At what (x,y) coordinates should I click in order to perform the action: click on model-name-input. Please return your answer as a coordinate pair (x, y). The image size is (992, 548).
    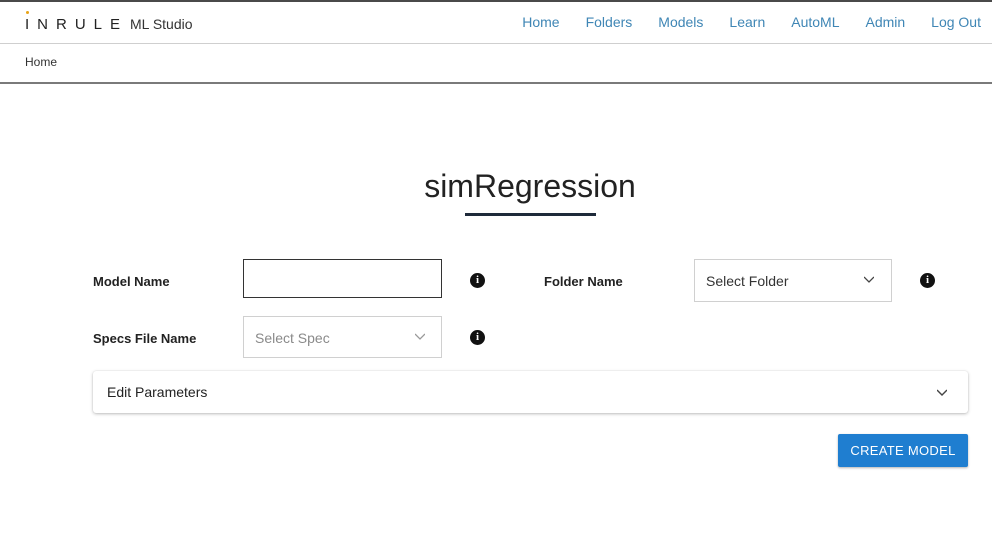
    Looking at the image, I should click on (342, 278).